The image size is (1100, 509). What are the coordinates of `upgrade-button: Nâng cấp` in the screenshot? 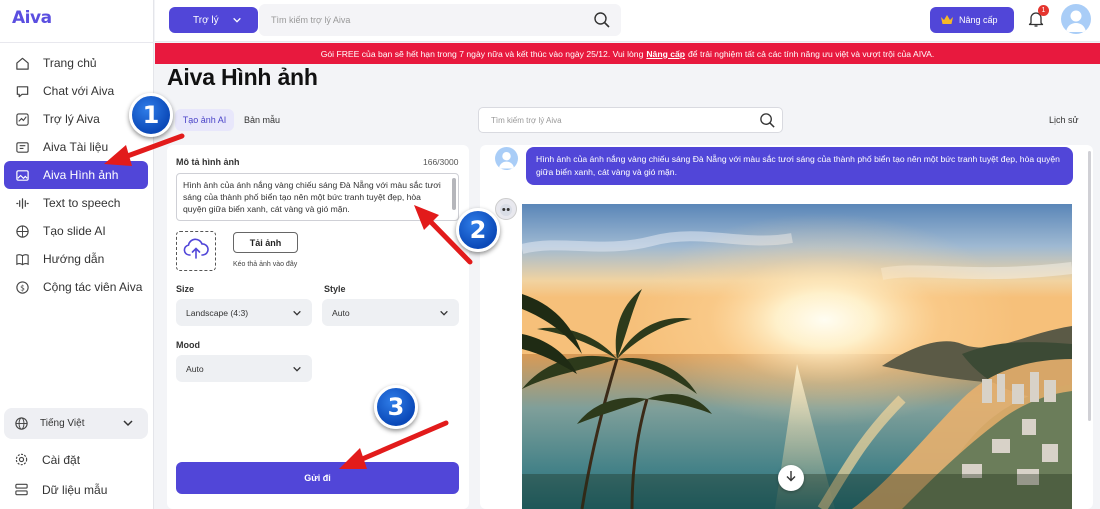 It's located at (972, 20).